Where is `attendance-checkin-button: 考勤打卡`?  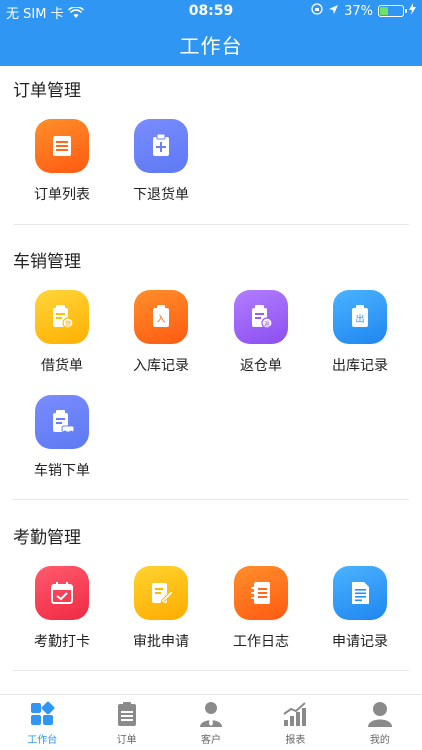 attendance-checkin-button: 考勤打卡 is located at coordinates (62, 608).